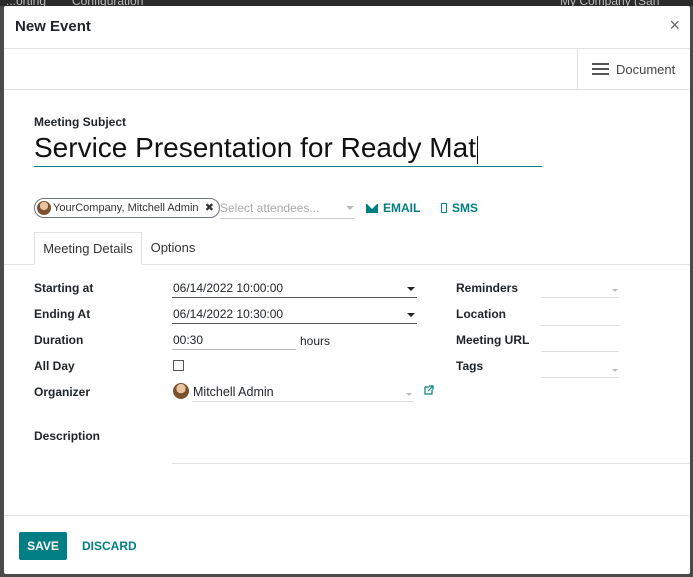 The width and height of the screenshot is (693, 577). I want to click on document-button: Document, so click(633, 69).